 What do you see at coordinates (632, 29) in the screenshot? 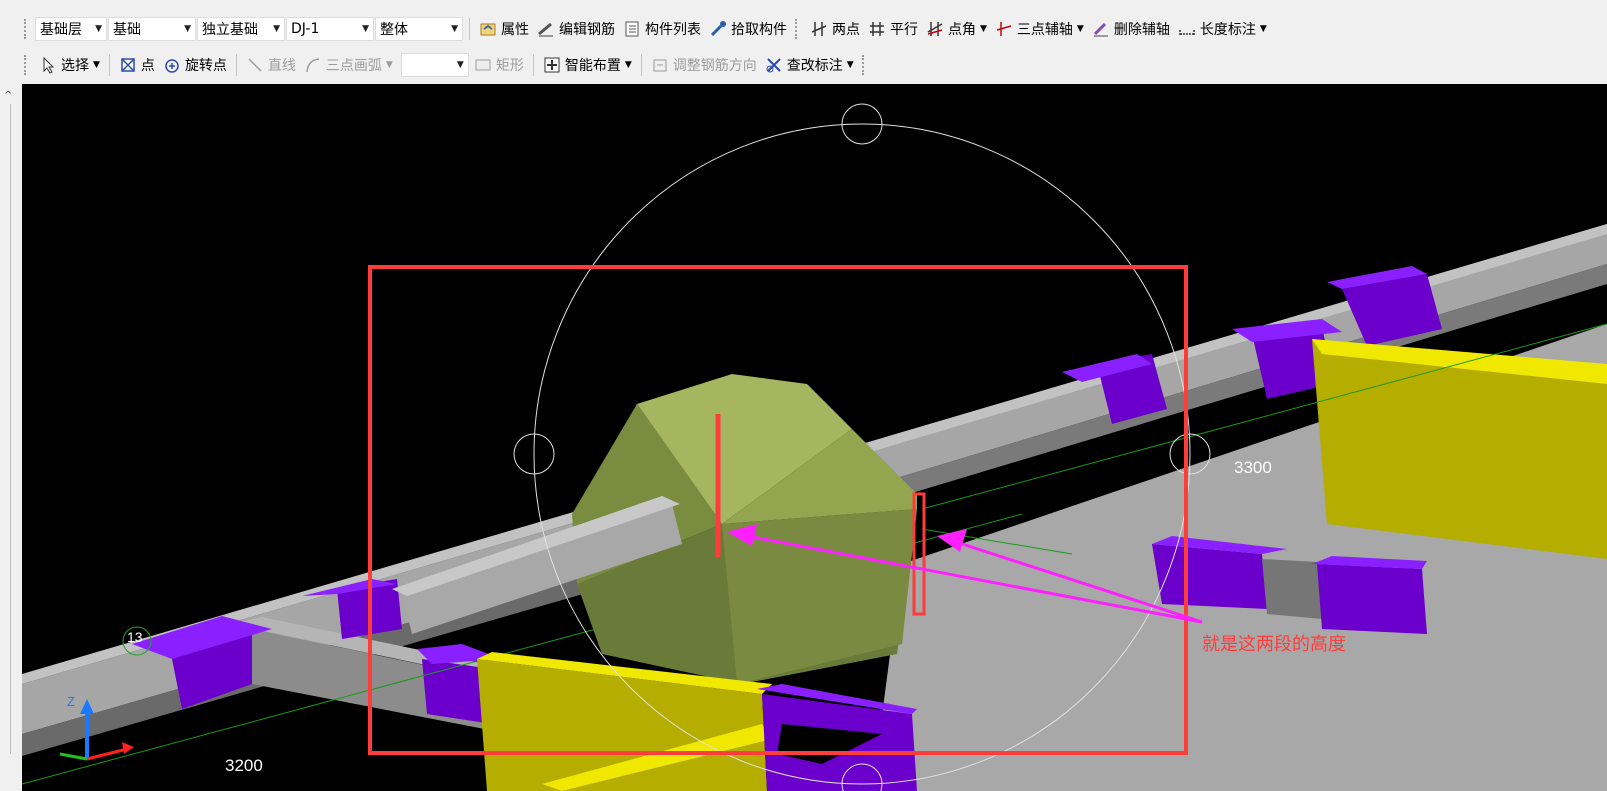
I see `list-icon` at bounding box center [632, 29].